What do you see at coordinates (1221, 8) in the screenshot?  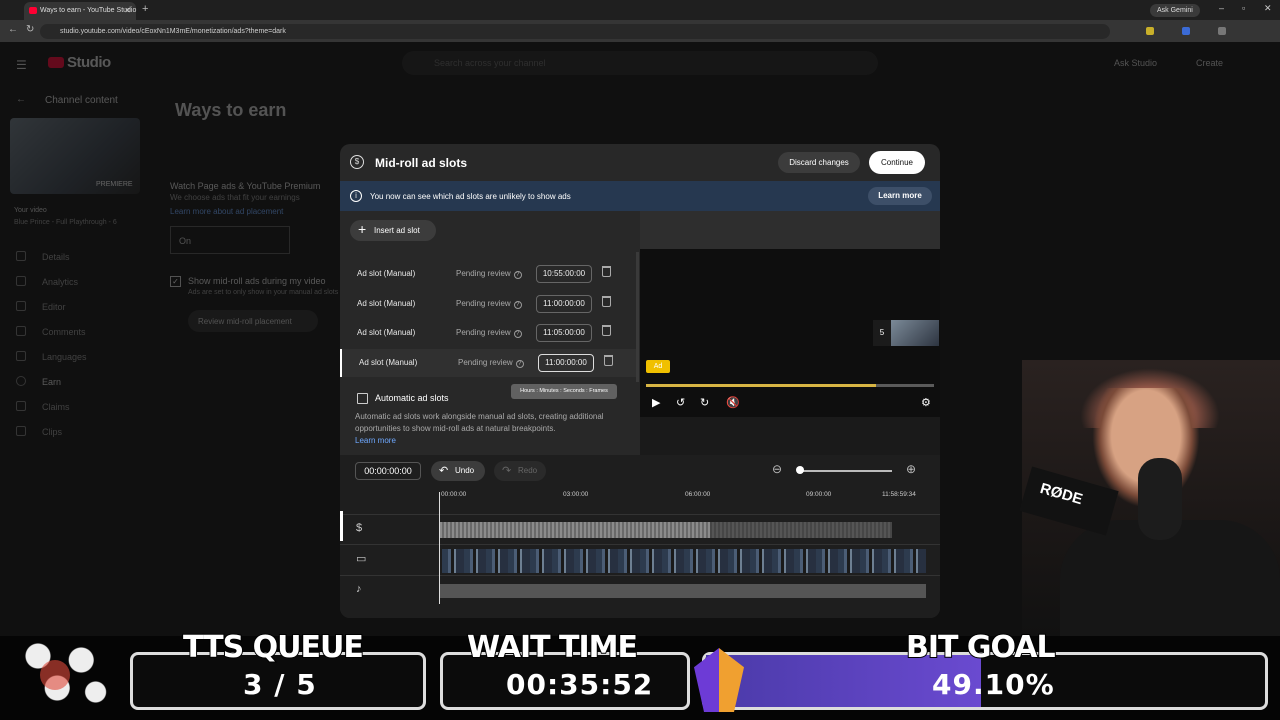 I see `minimize-icon: –` at bounding box center [1221, 8].